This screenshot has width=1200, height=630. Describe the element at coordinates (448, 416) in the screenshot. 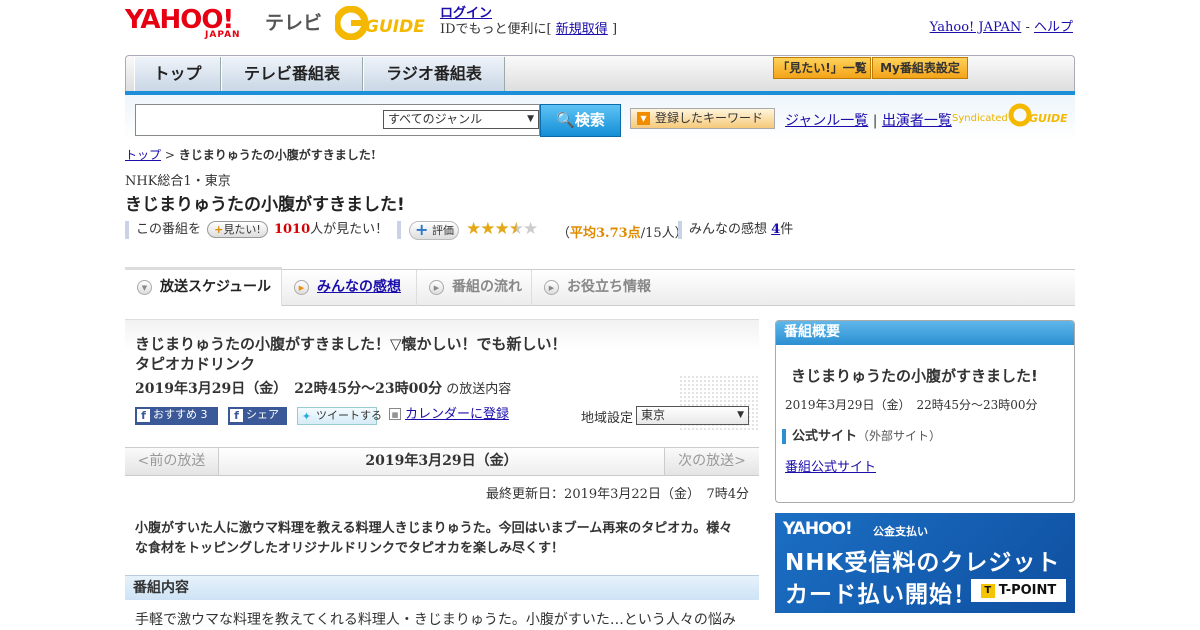

I see `calendar-link: ▦ カレンダーに登録` at that location.